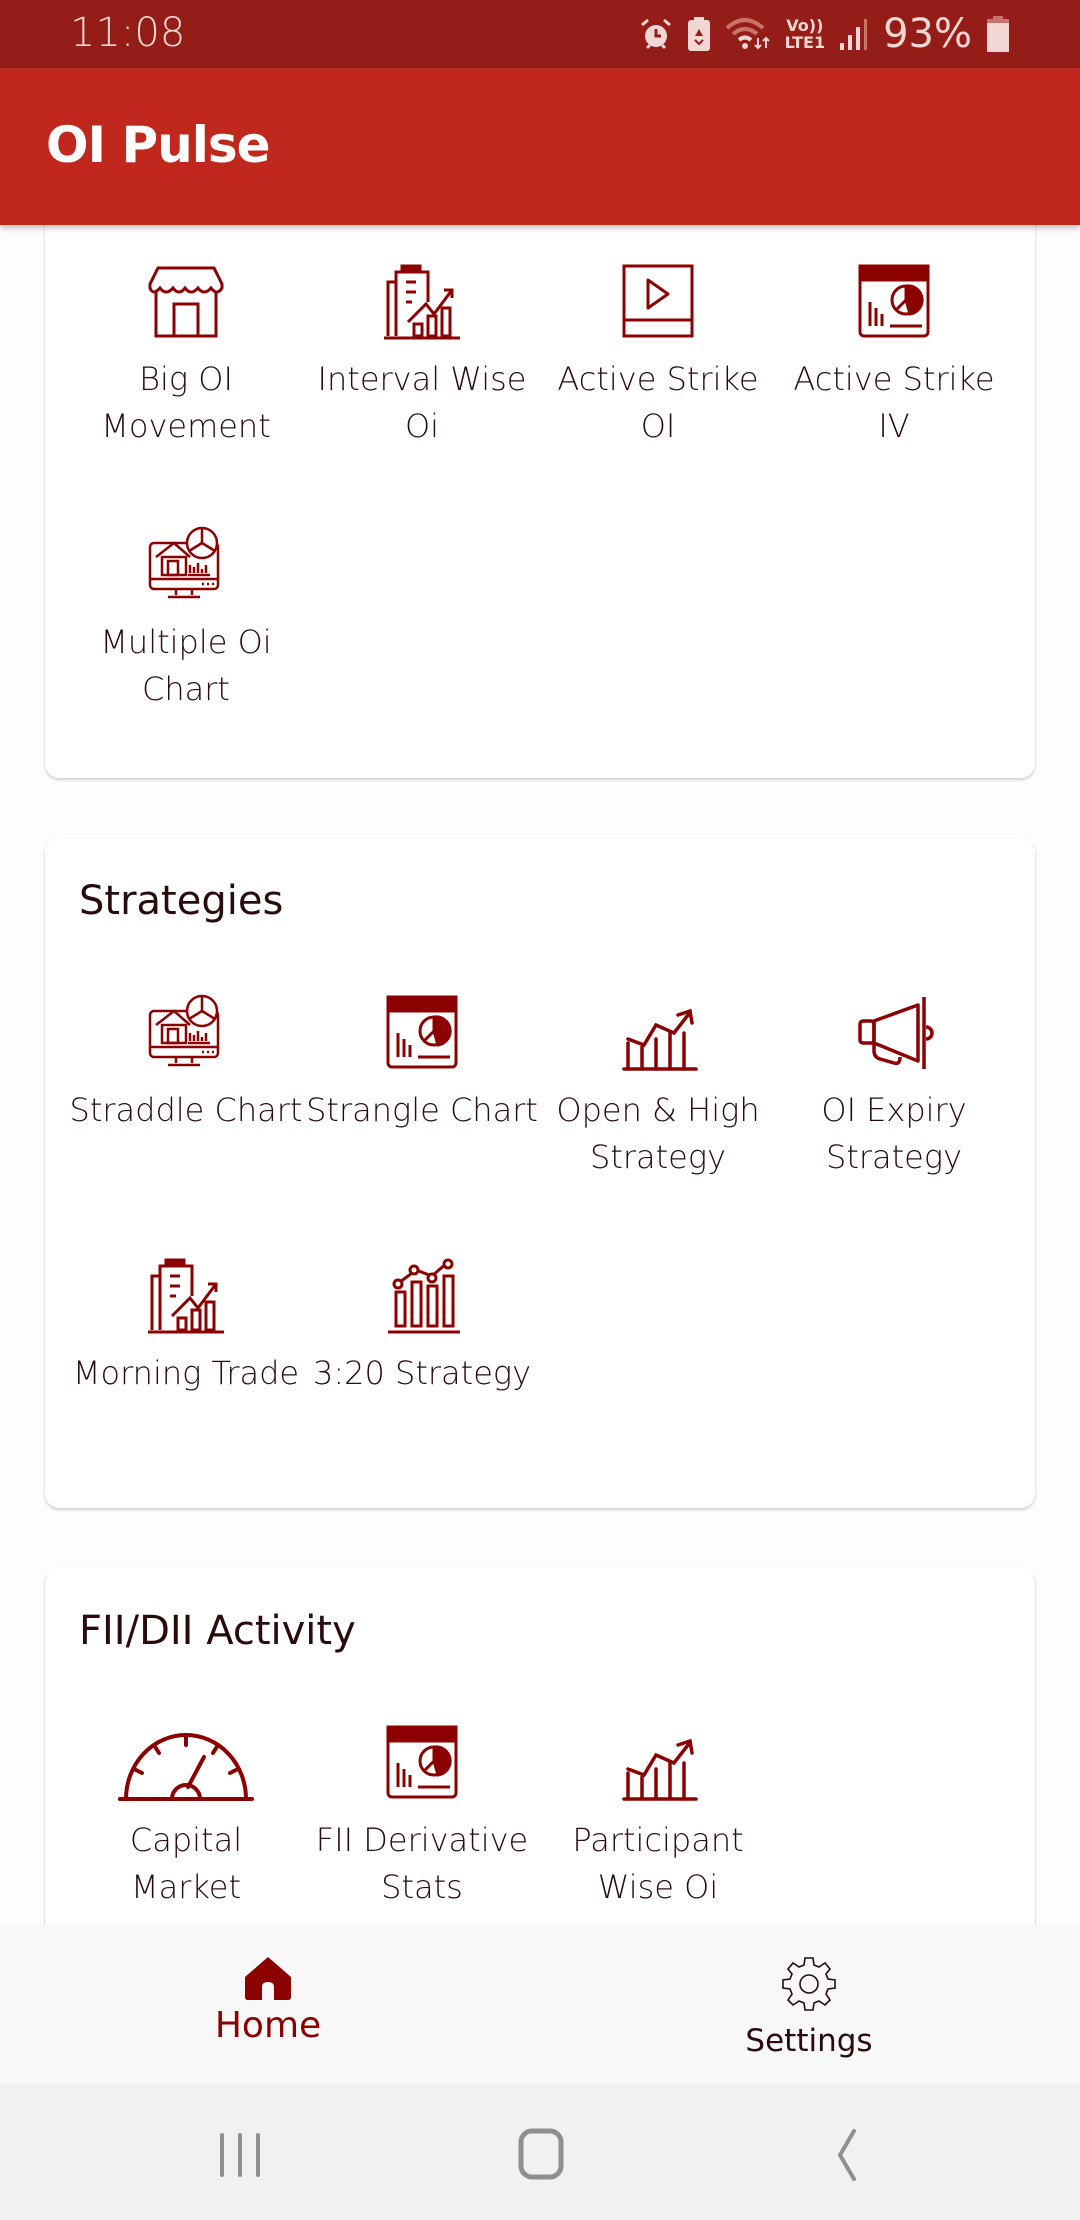 This screenshot has width=1080, height=2220. I want to click on back-icon, so click(844, 2155).